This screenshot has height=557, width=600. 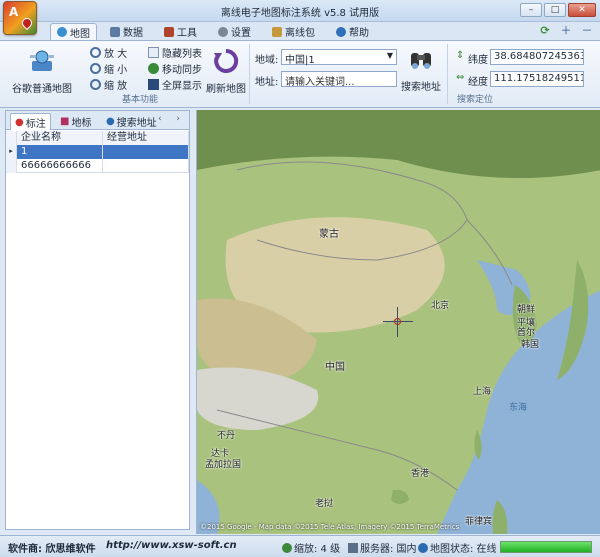 I want to click on close-button: ✕, so click(x=582, y=10).